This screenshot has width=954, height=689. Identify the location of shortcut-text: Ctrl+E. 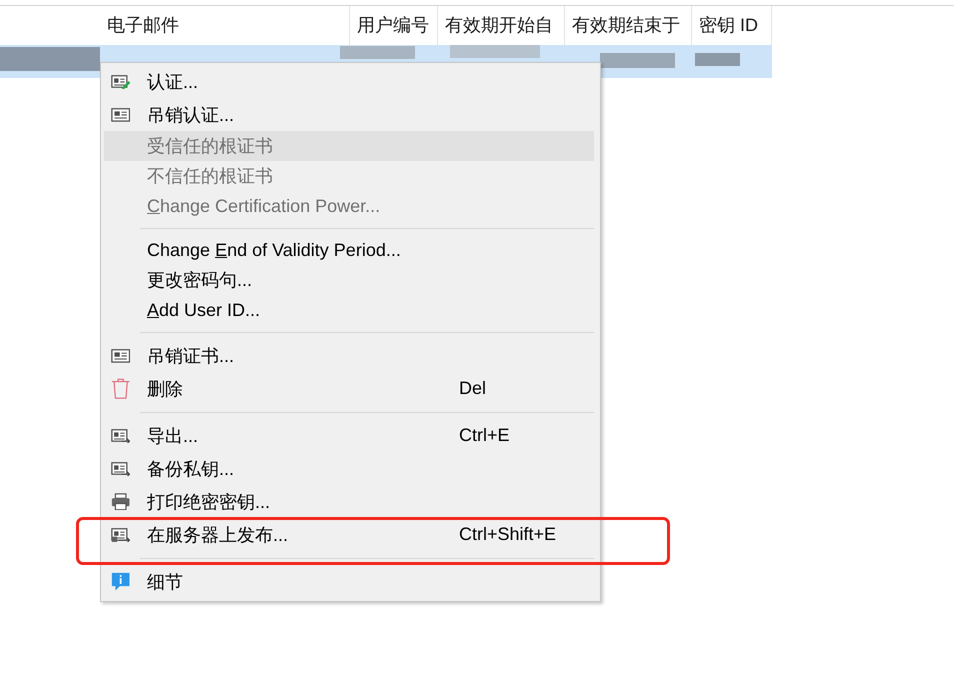
(485, 435).